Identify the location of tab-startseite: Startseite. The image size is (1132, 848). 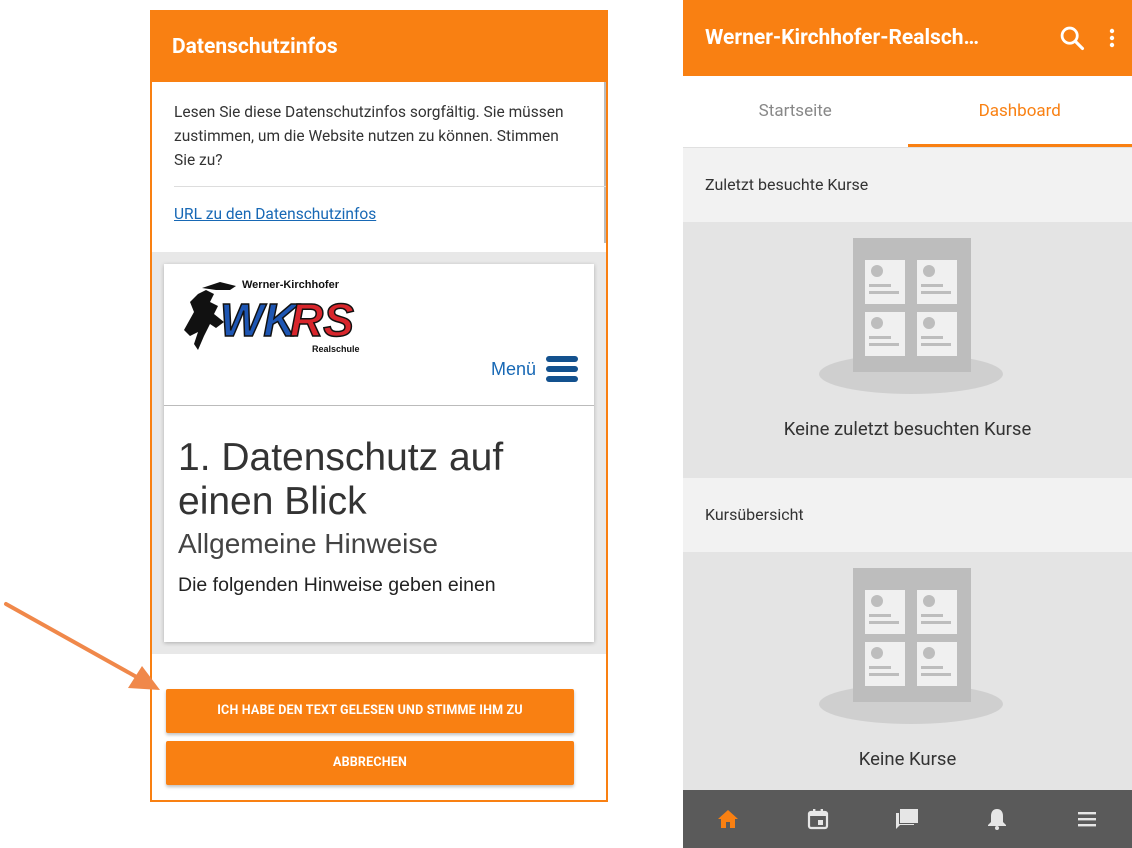
(795, 111).